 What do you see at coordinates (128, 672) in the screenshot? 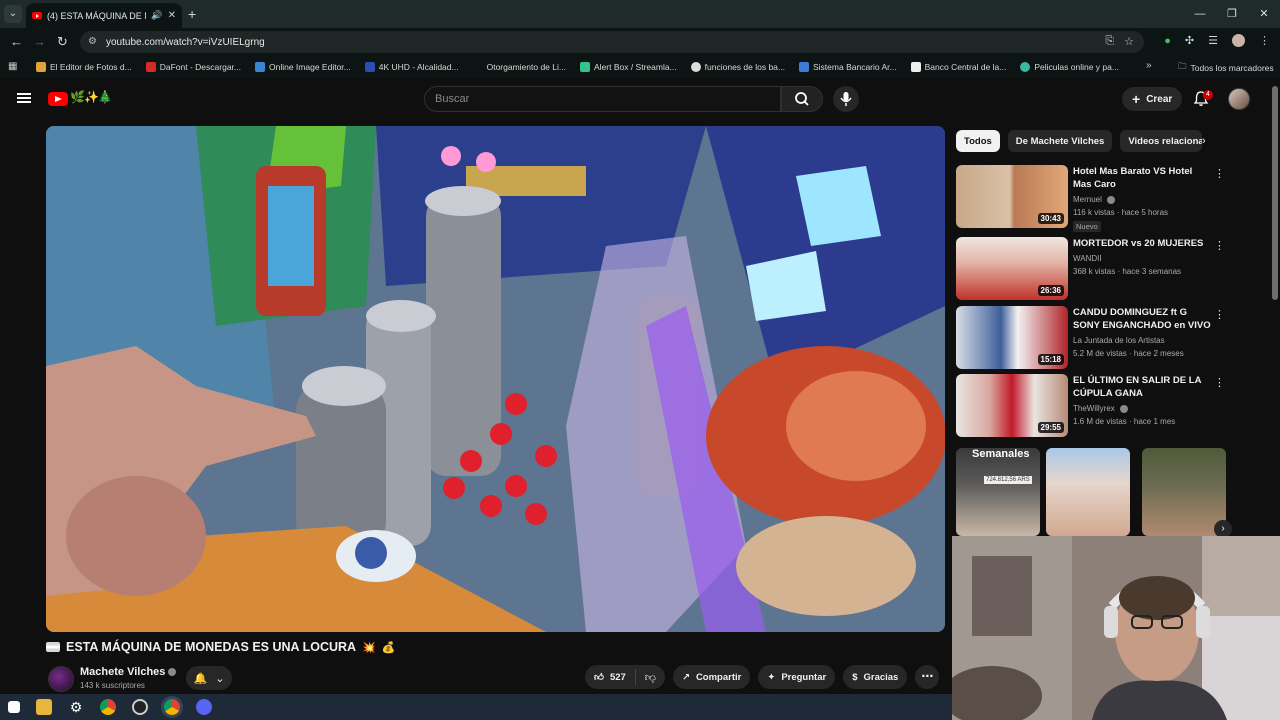
I see `channel-name-link: Machete Vilches` at bounding box center [128, 672].